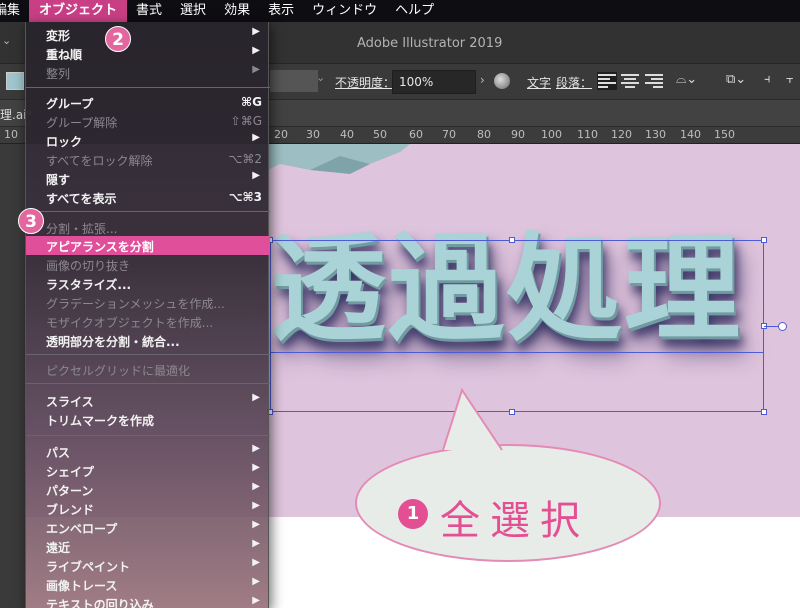 This screenshot has width=800, height=608. I want to click on bubble-caption: 全選択, so click(515, 521).